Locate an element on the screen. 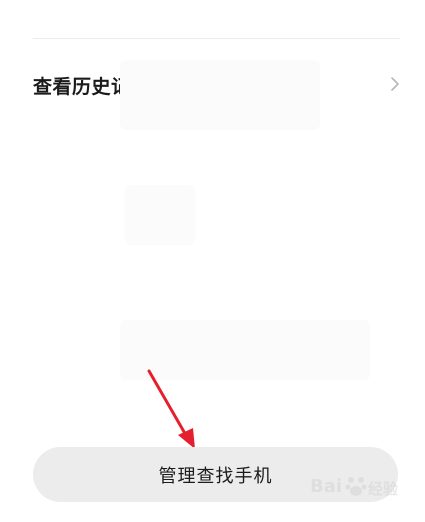 The image size is (425, 522). red-arrow-annotation is located at coordinates (171, 409).